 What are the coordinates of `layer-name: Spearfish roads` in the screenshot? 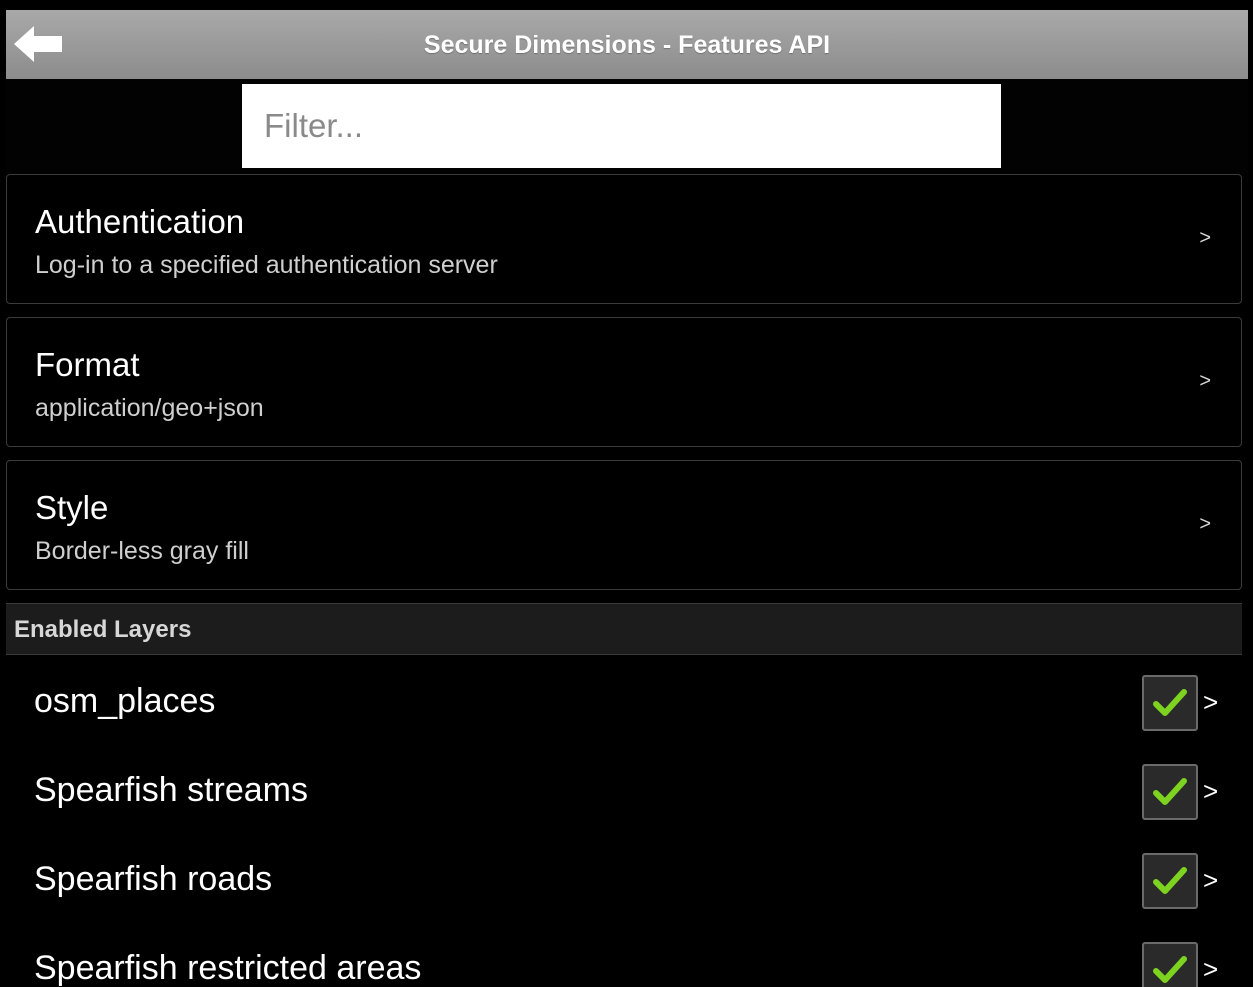 It's located at (153, 879).